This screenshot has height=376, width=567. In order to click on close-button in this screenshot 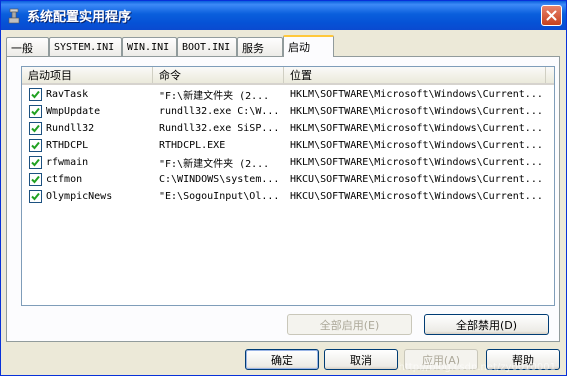, I will do `click(551, 15)`.